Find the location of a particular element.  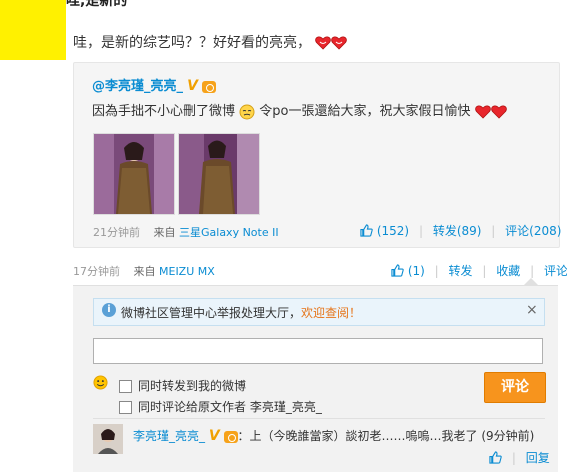

option-repost: 同时转发到我的微博 is located at coordinates (182, 385).